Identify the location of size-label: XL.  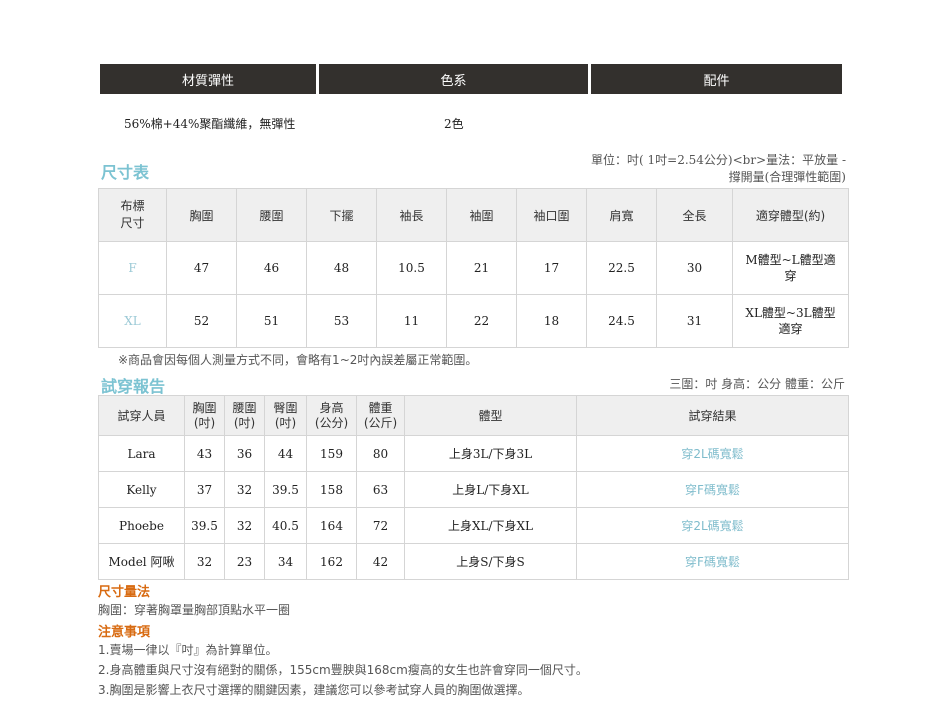
(132, 321).